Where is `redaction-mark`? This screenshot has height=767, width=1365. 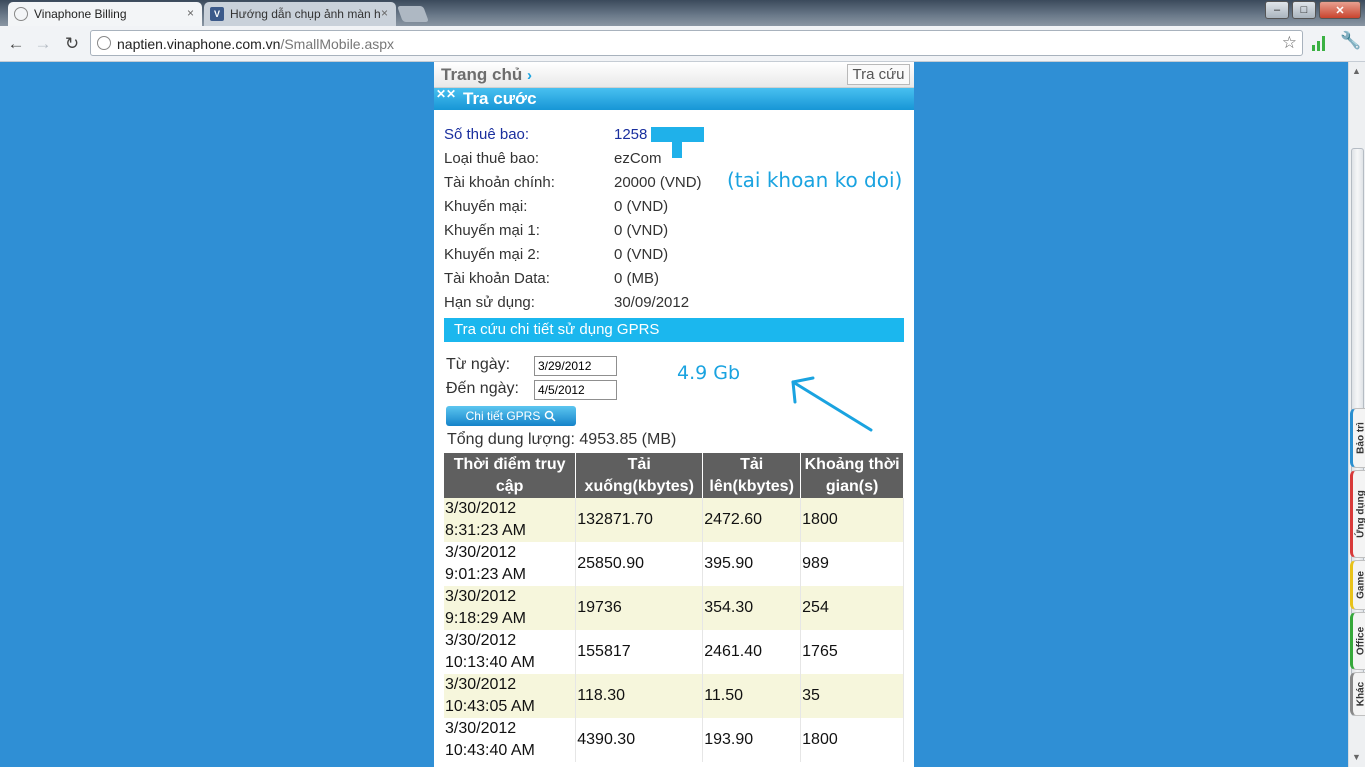 redaction-mark is located at coordinates (677, 149).